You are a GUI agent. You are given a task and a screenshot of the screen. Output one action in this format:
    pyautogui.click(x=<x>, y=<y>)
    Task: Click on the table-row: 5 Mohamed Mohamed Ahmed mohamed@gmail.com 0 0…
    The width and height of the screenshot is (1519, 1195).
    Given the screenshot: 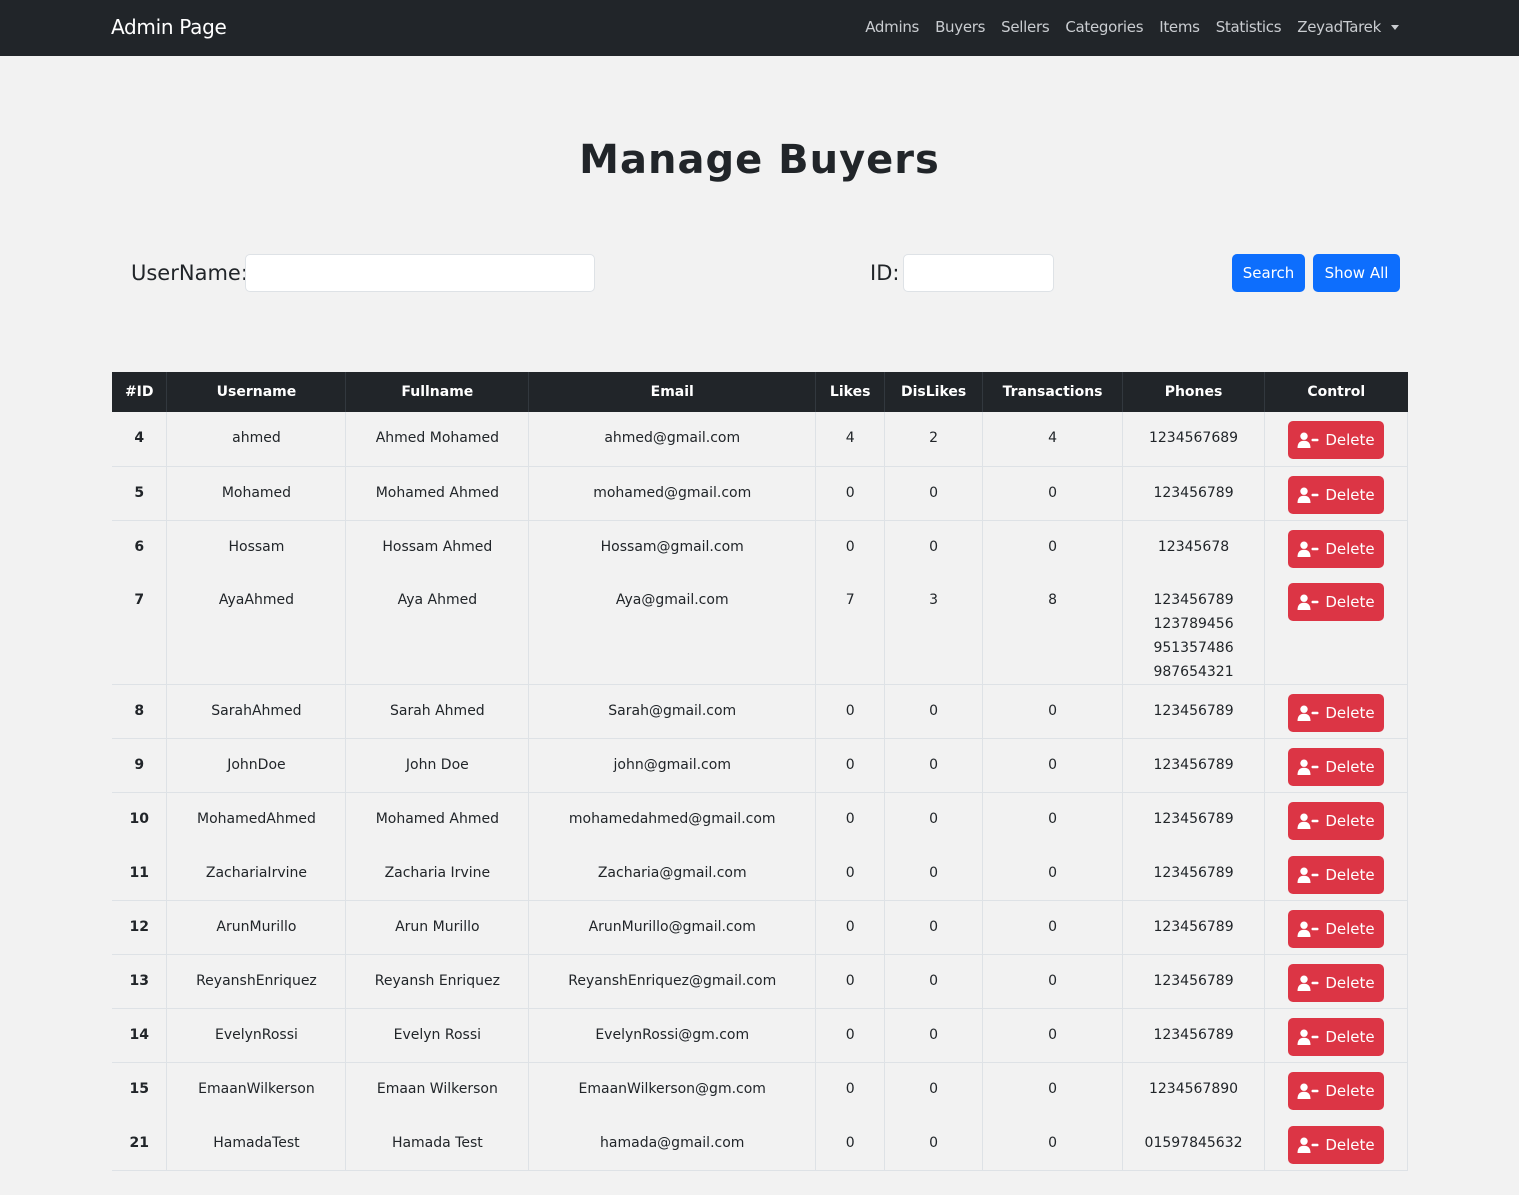 What is the action you would take?
    pyautogui.click(x=760, y=493)
    